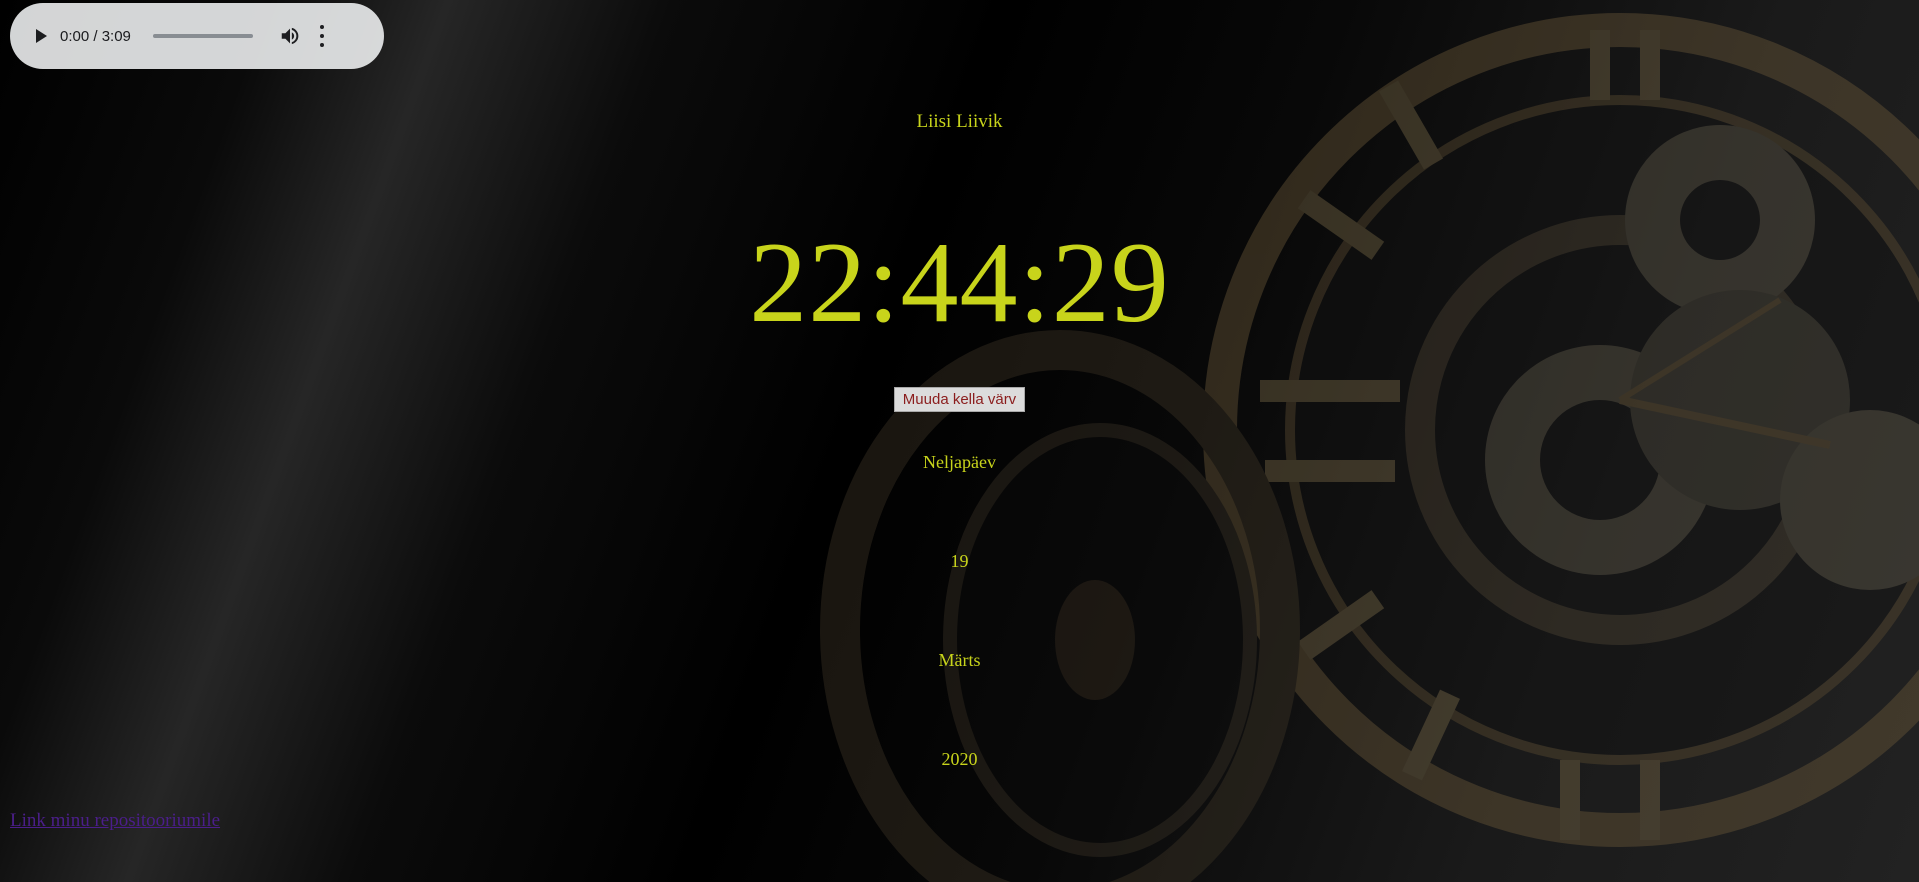 The image size is (1919, 882). What do you see at coordinates (959, 283) in the screenshot?
I see `digital-clock: 22:44:29` at bounding box center [959, 283].